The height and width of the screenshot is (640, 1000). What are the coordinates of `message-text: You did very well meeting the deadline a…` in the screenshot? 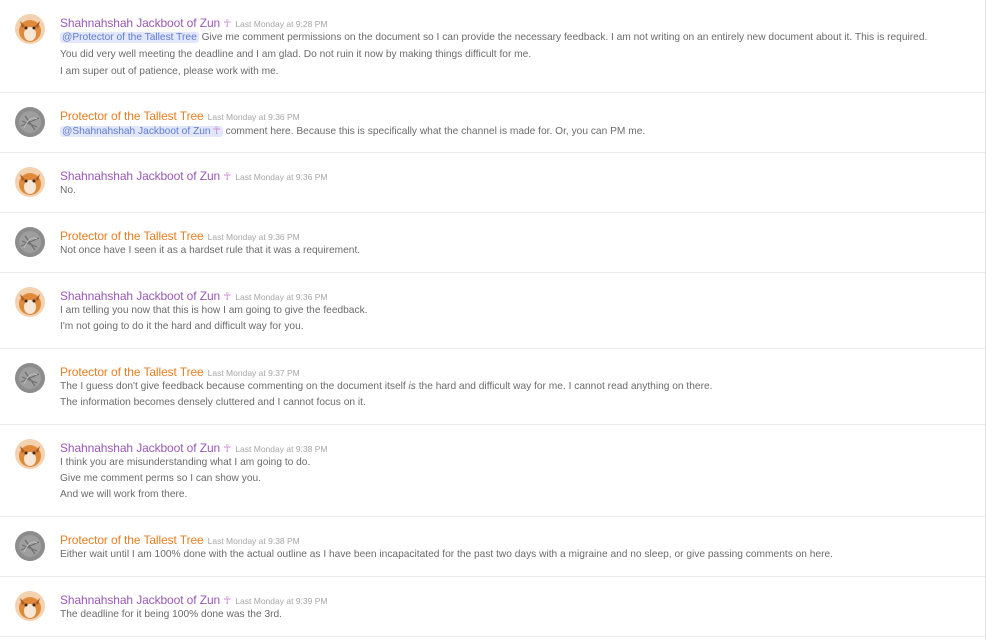 It's located at (296, 54).